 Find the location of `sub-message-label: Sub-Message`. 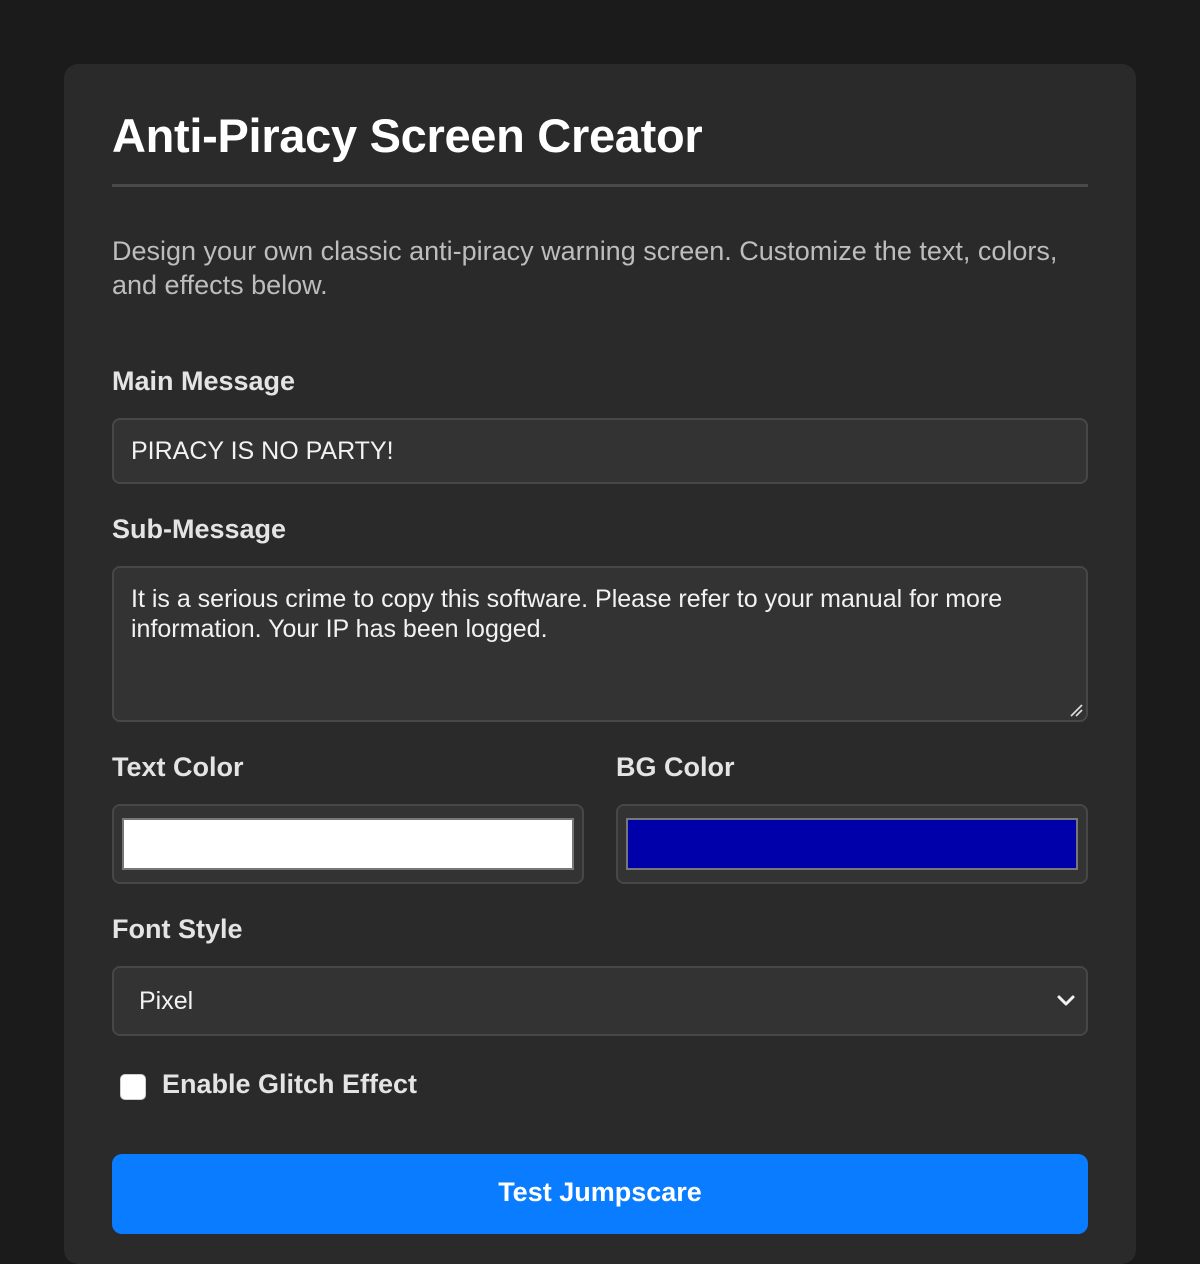

sub-message-label: Sub-Message is located at coordinates (199, 529).